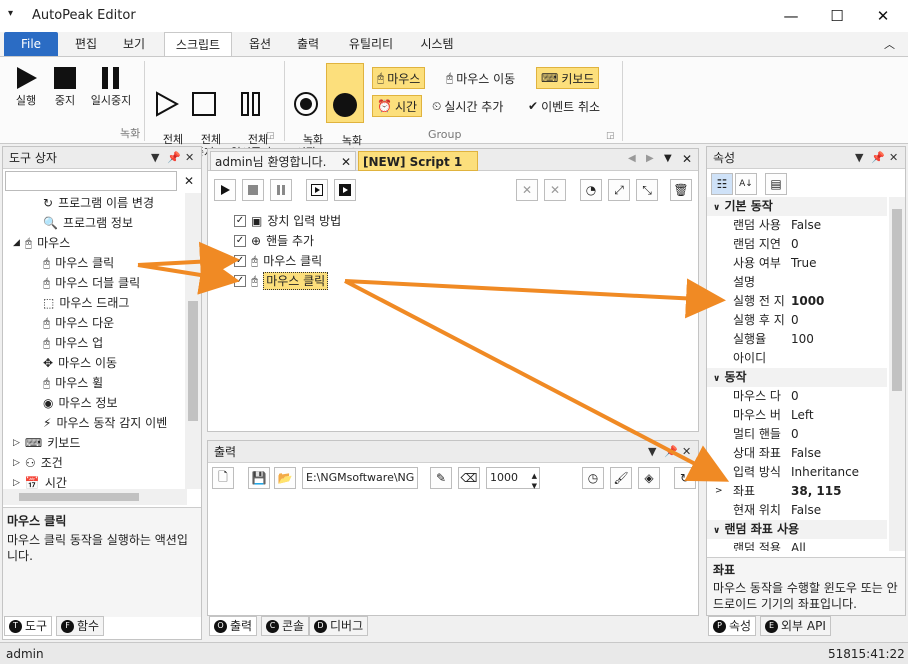 The image size is (908, 664). What do you see at coordinates (134, 44) in the screenshot?
I see `tab-view: 보기` at bounding box center [134, 44].